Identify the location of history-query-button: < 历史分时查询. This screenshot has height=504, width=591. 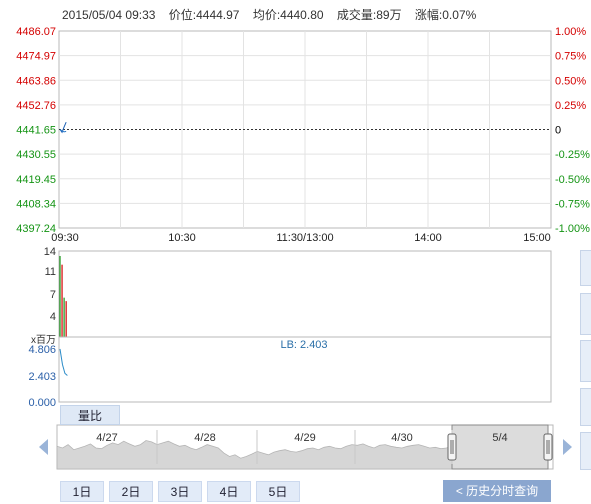
(497, 491).